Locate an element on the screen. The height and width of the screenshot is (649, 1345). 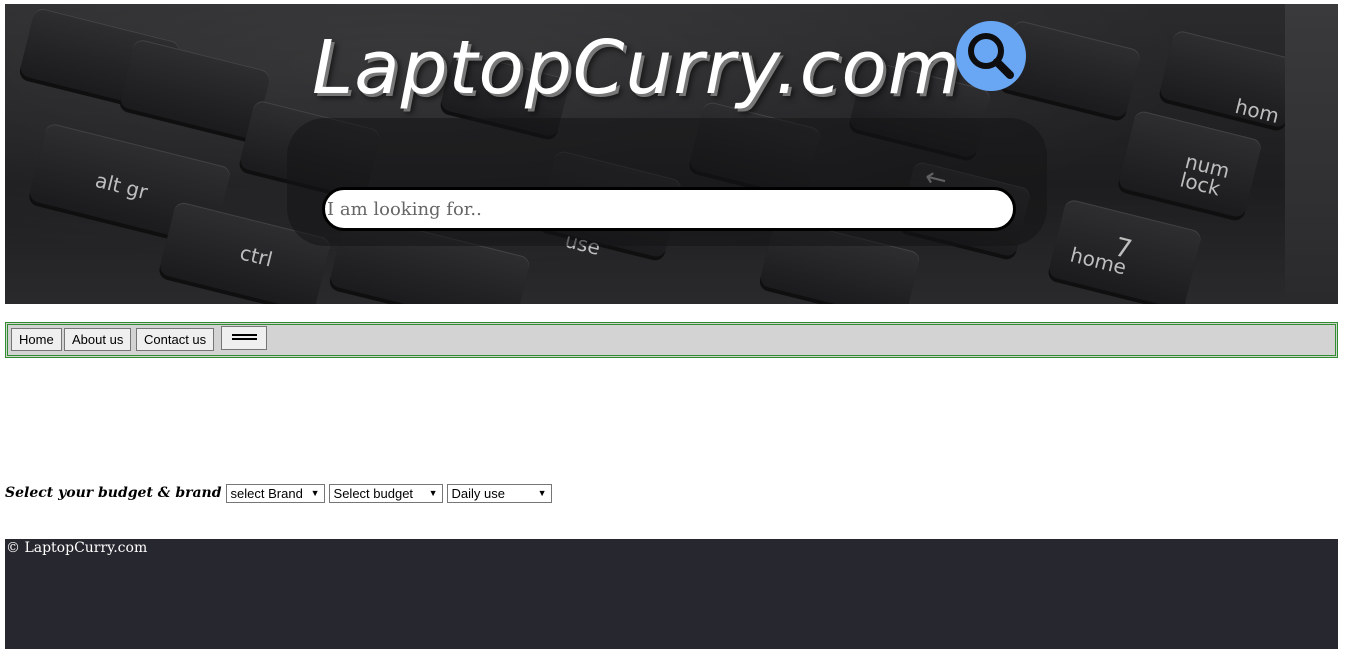
search-input is located at coordinates (669, 209).